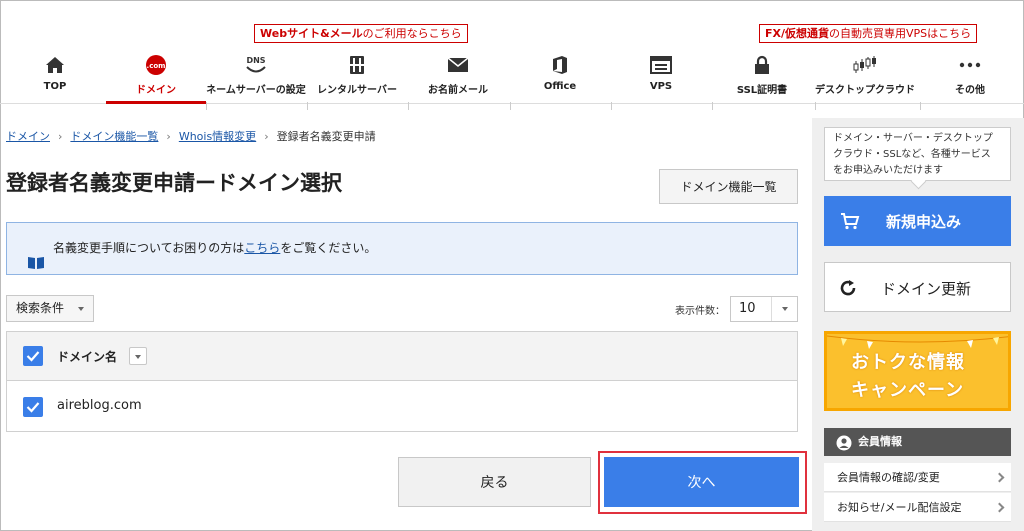 Image resolution: width=1024 pixels, height=531 pixels. What do you see at coordinates (55, 78) in the screenshot?
I see `nav-item-top: TOP` at bounding box center [55, 78].